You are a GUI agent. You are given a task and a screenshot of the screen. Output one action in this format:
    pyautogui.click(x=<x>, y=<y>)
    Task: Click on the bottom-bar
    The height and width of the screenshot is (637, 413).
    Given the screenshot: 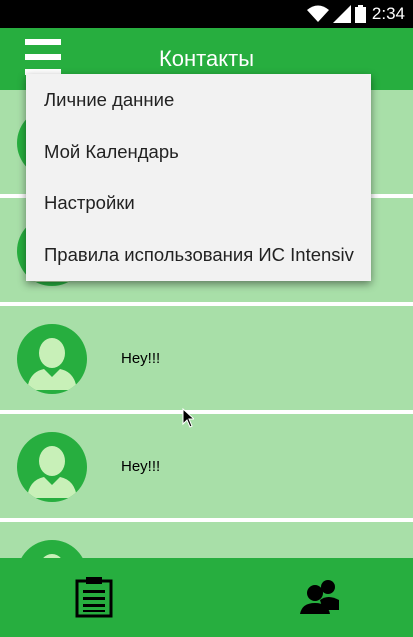 What is the action you would take?
    pyautogui.click(x=206, y=597)
    